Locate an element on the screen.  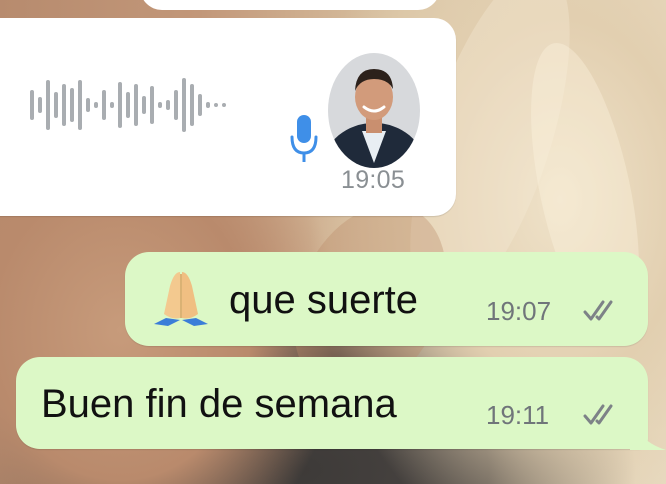
bubble-tail is located at coordinates (648, 430).